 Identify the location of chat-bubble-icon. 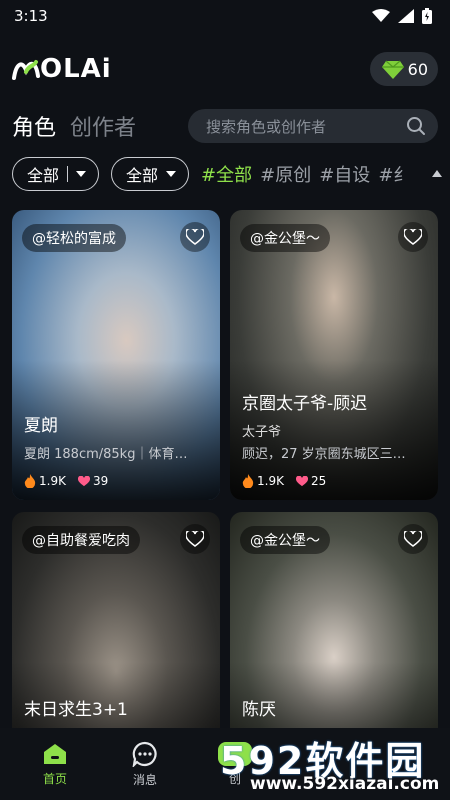
(144, 754).